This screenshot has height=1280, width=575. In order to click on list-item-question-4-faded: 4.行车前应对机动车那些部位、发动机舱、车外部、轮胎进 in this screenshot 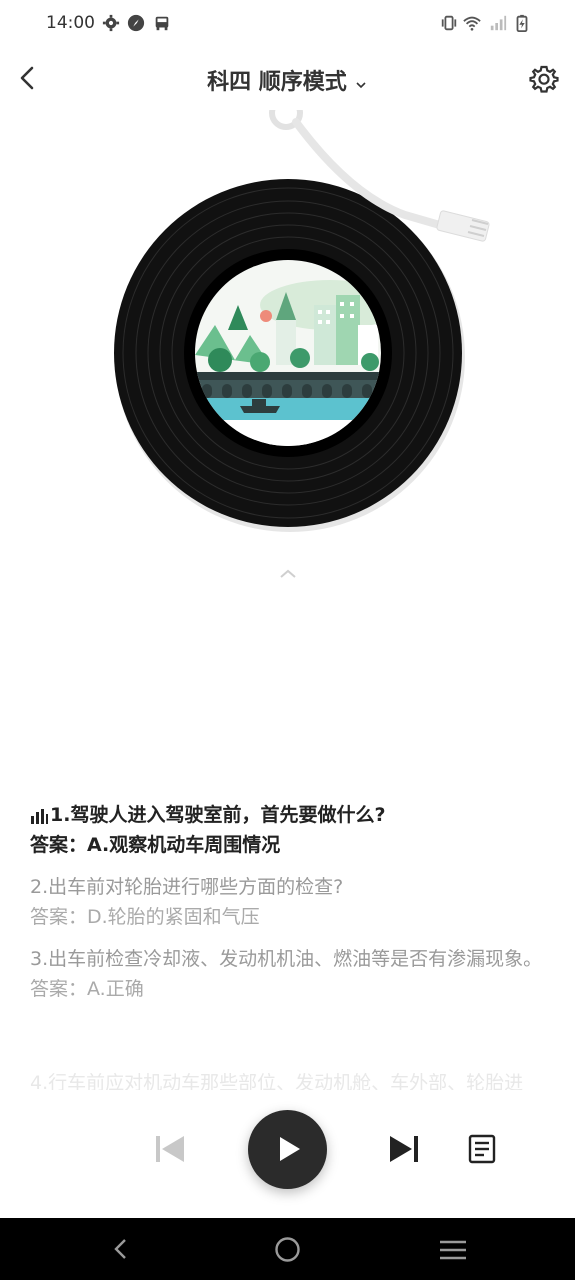, I will do `click(277, 1081)`.